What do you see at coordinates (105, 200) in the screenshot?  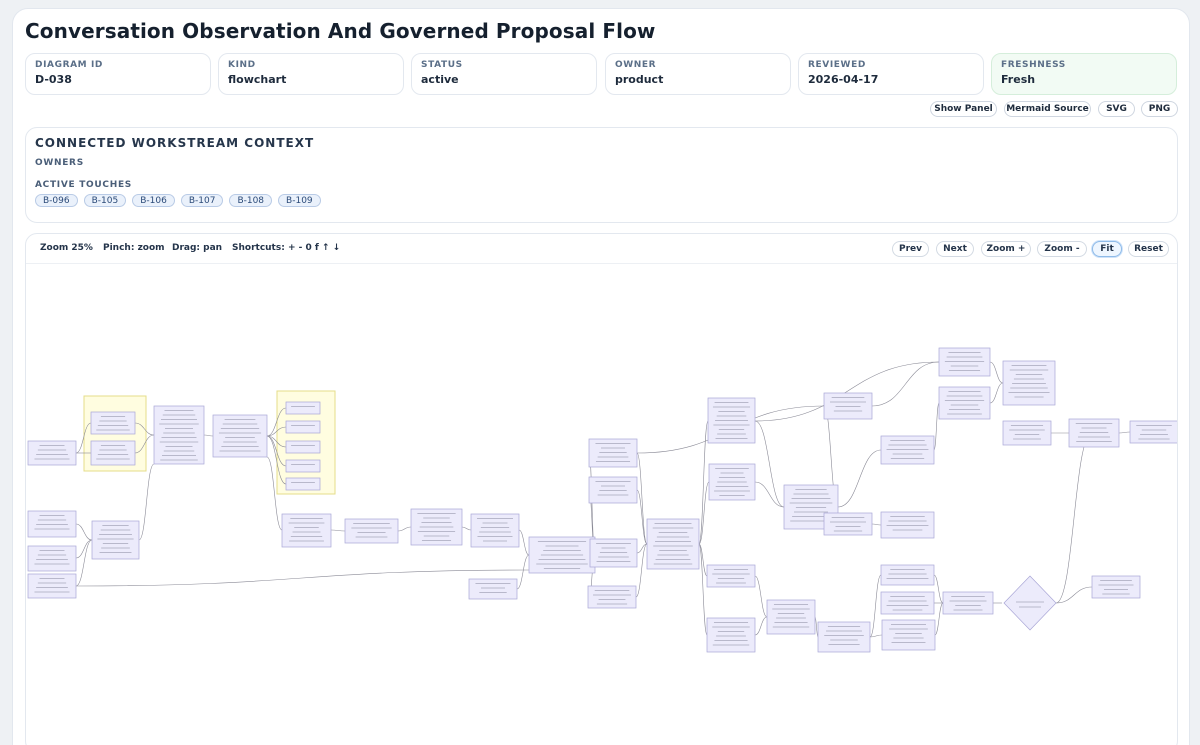 I see `touch-chip: B-105` at bounding box center [105, 200].